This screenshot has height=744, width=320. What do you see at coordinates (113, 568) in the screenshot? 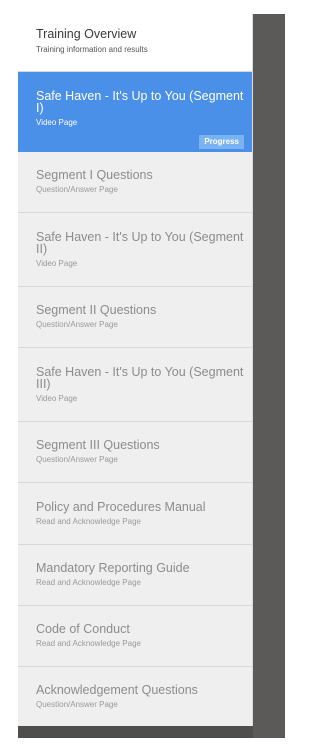
I see `nav-item-title: Mandatory Reporting Guide` at bounding box center [113, 568].